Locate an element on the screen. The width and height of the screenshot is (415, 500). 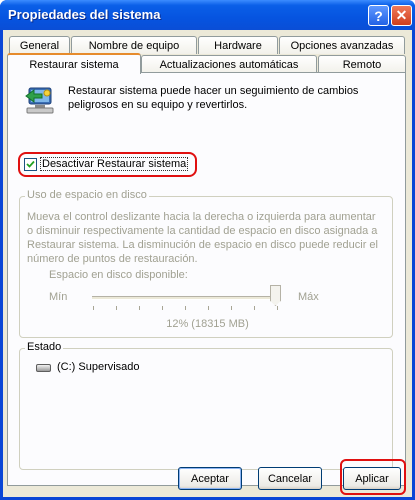
disk-space-slider-track is located at coordinates (186, 298).